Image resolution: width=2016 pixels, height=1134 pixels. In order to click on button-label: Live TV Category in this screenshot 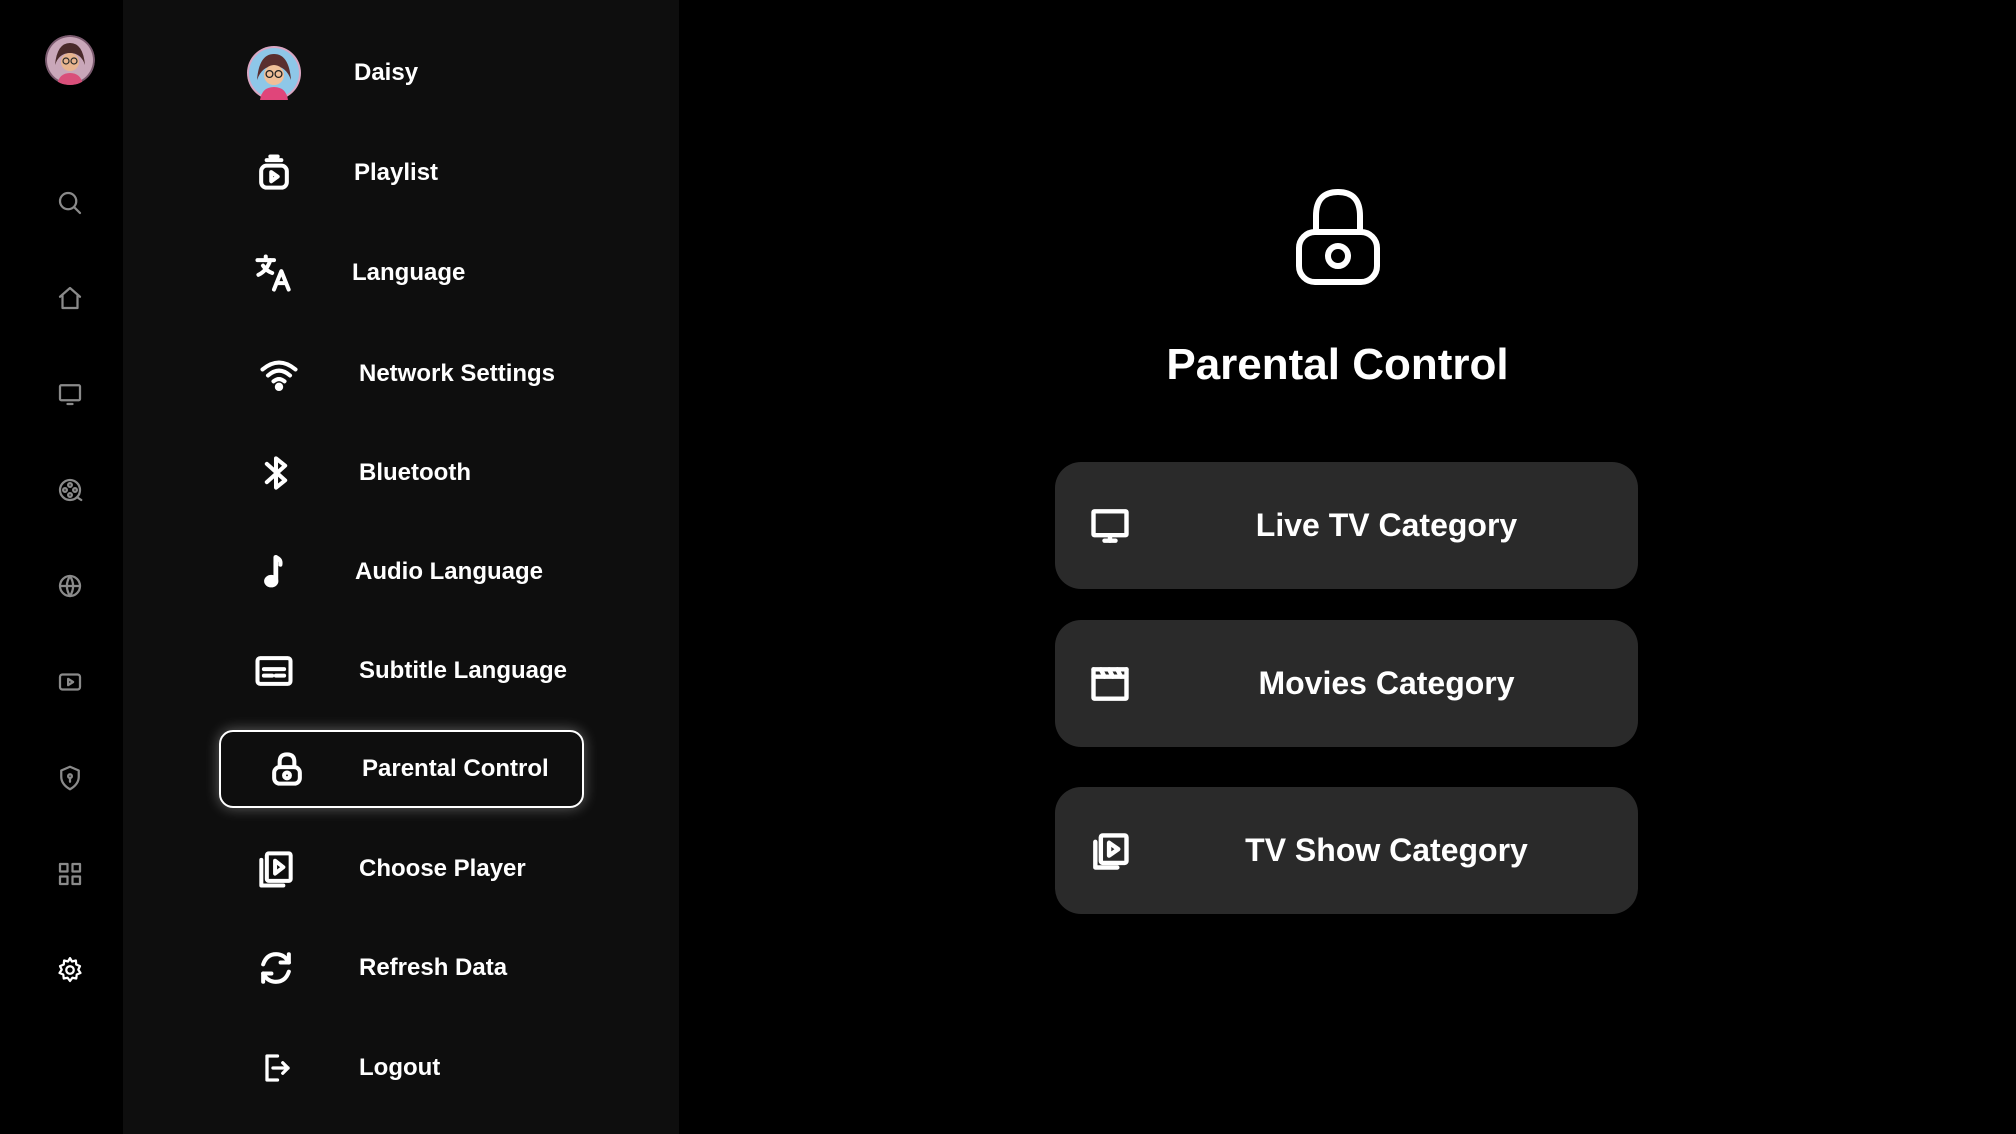, I will do `click(1386, 525)`.